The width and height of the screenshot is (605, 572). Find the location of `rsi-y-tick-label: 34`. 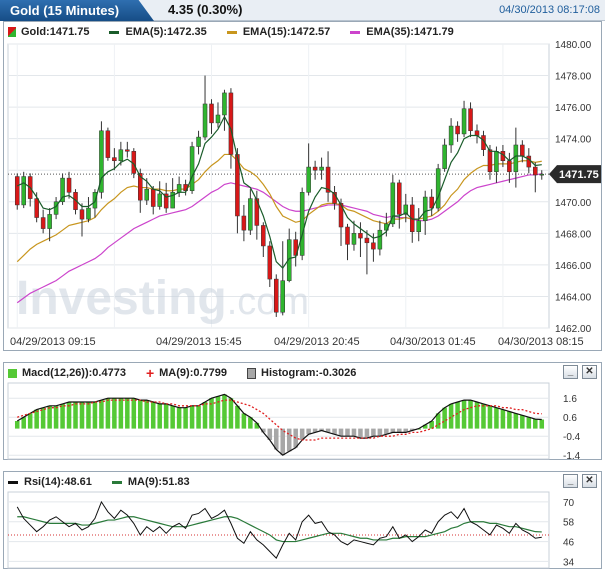

rsi-y-tick-label: 34 is located at coordinates (569, 562).